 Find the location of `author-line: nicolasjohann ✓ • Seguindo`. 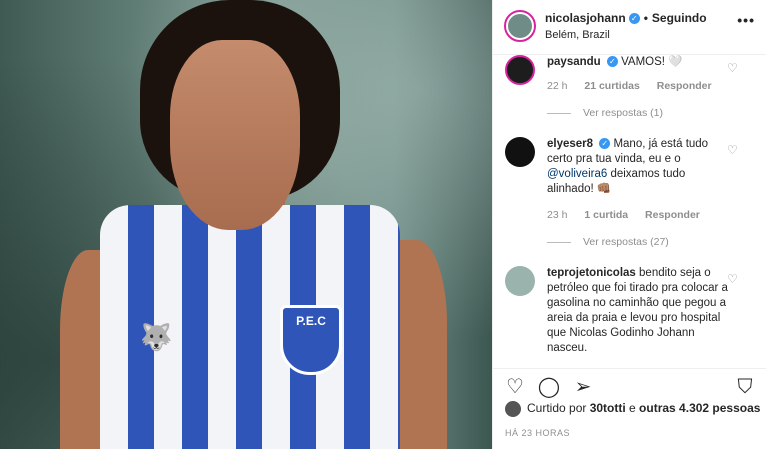

author-line: nicolasjohann ✓ • Seguindo is located at coordinates (626, 18).